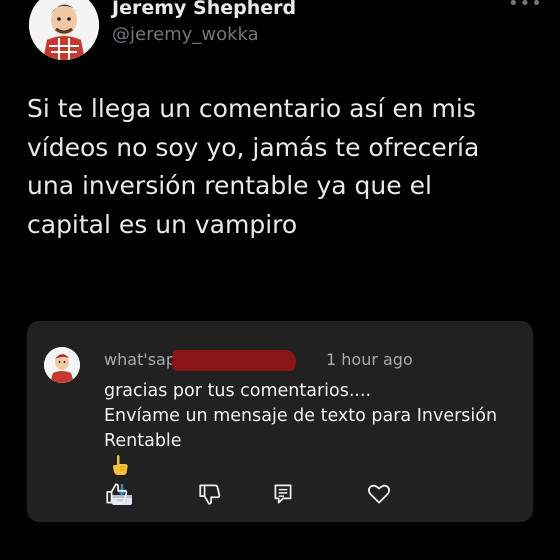 This screenshot has width=560, height=560. What do you see at coordinates (319, 469) in the screenshot?
I see `pointing-hand-icon` at bounding box center [319, 469].